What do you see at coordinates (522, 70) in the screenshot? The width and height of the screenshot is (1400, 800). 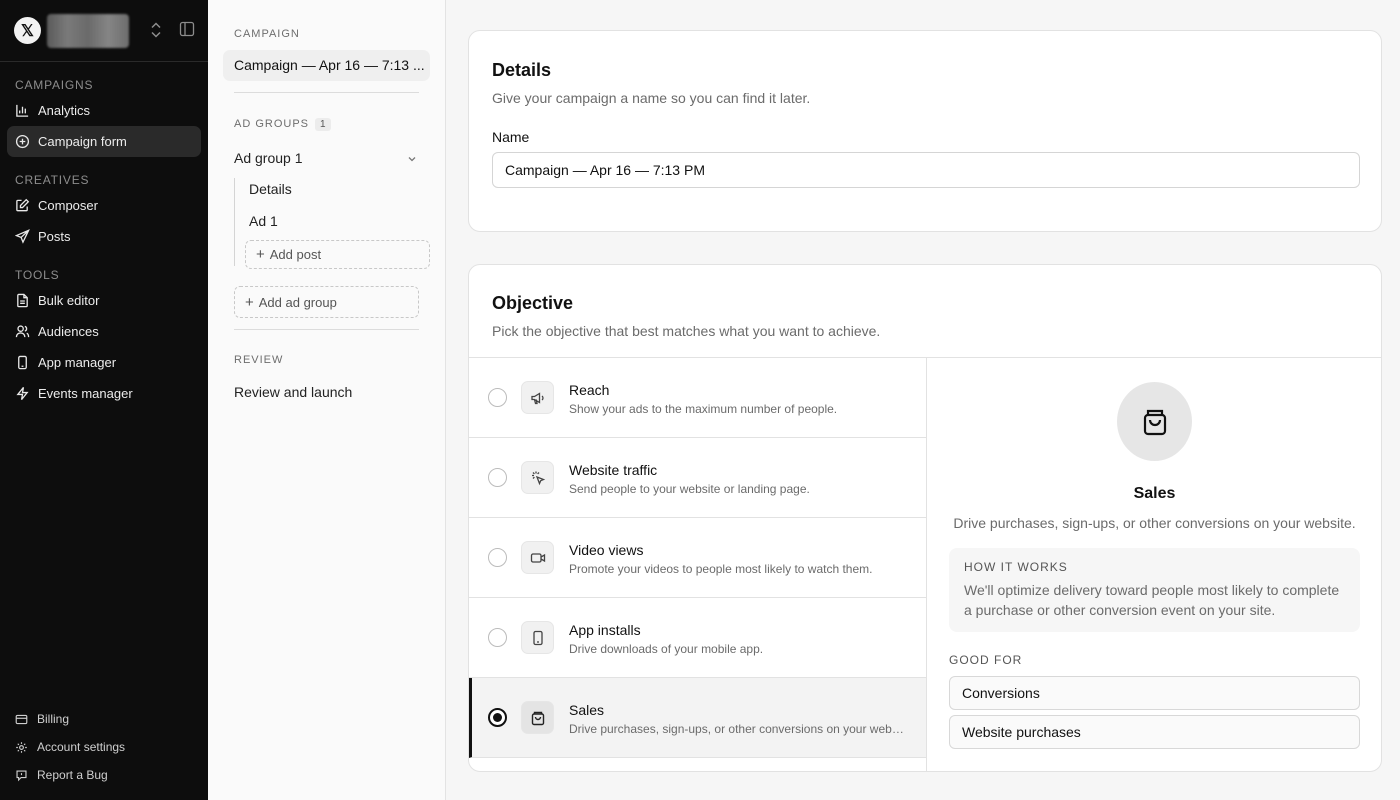 I see `details-title: Details` at bounding box center [522, 70].